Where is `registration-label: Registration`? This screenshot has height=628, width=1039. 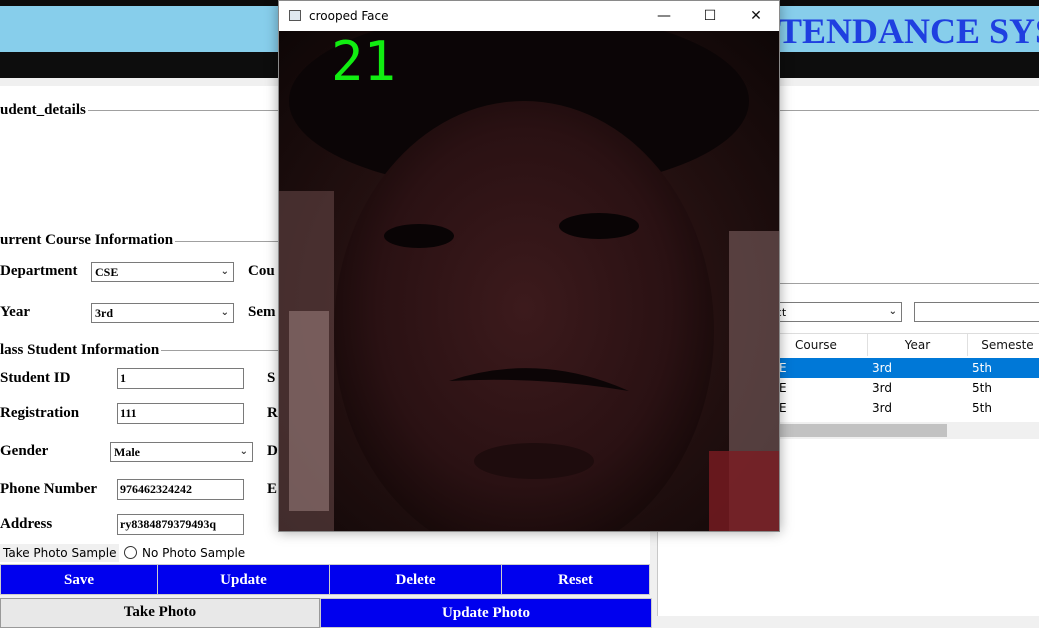 registration-label: Registration is located at coordinates (40, 413).